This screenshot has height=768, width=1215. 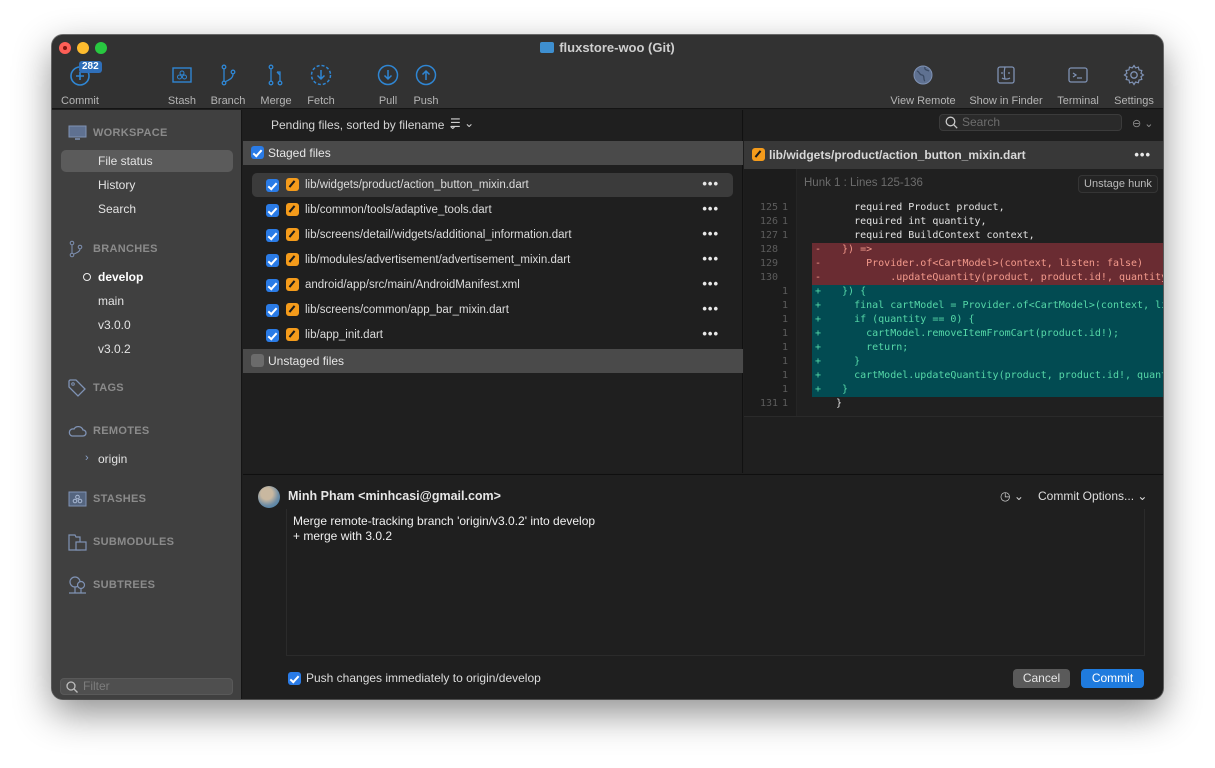 I want to click on push-immediately-checkbox, so click(x=294, y=678).